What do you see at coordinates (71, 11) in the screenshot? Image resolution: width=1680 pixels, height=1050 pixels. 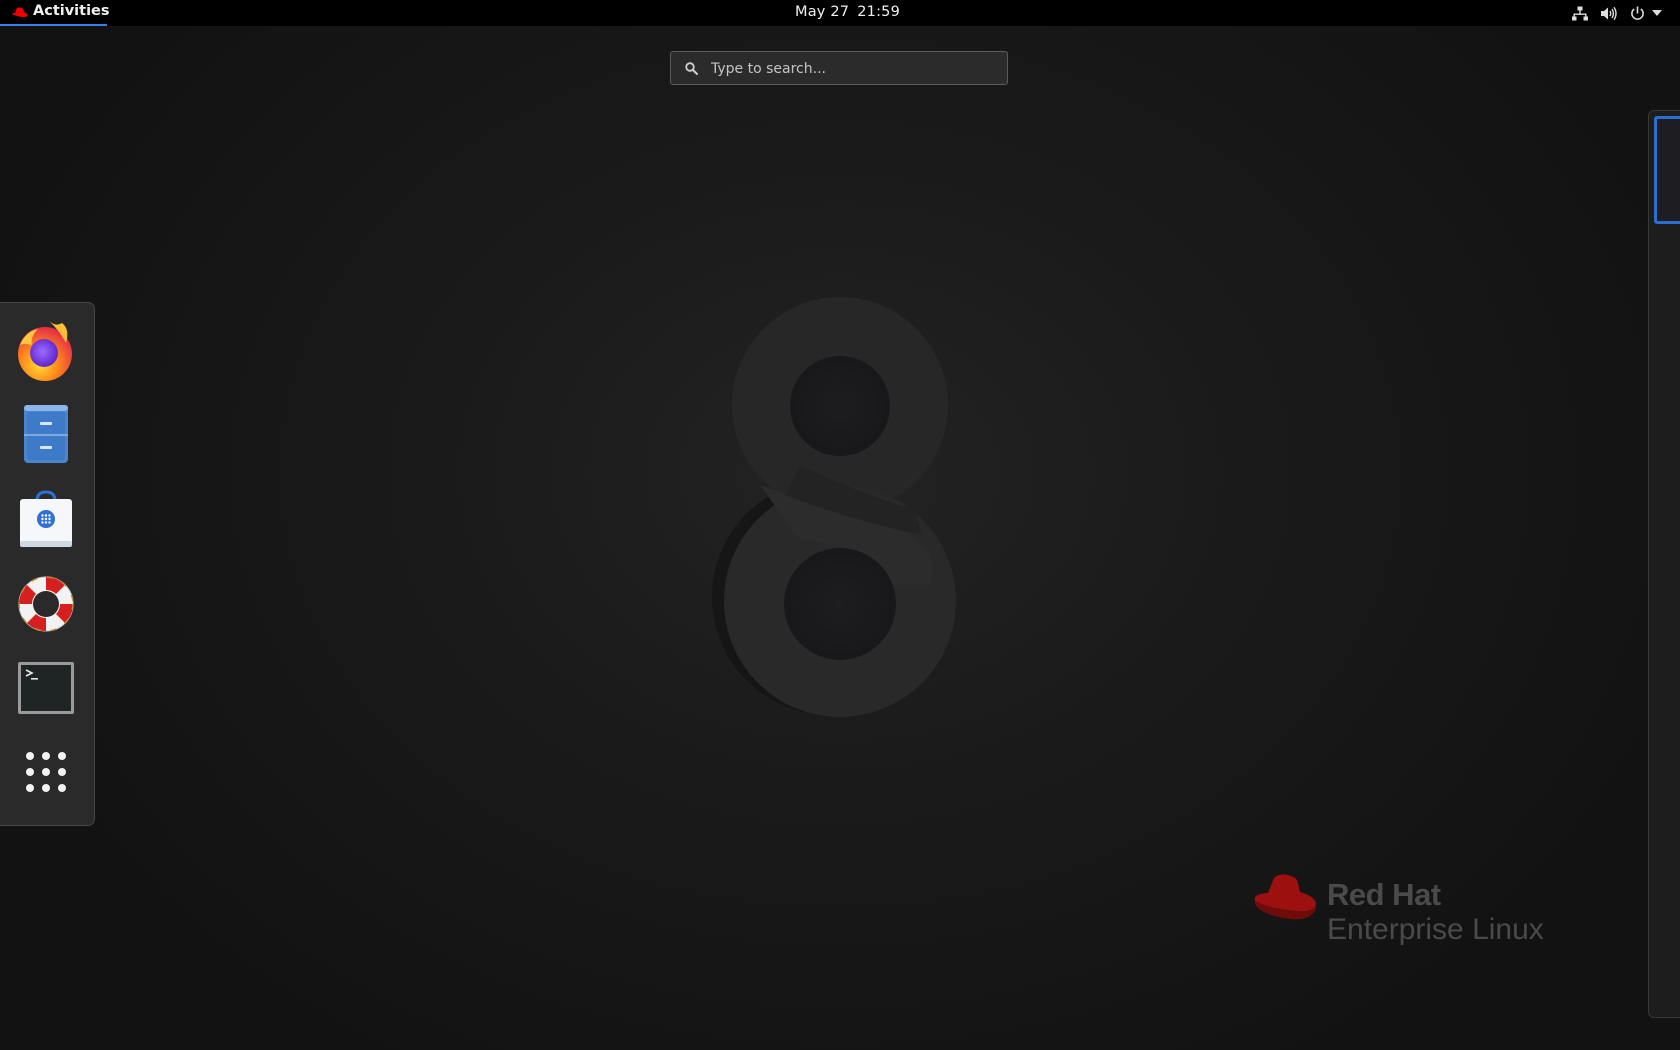 I see `activities-label: Activities` at bounding box center [71, 11].